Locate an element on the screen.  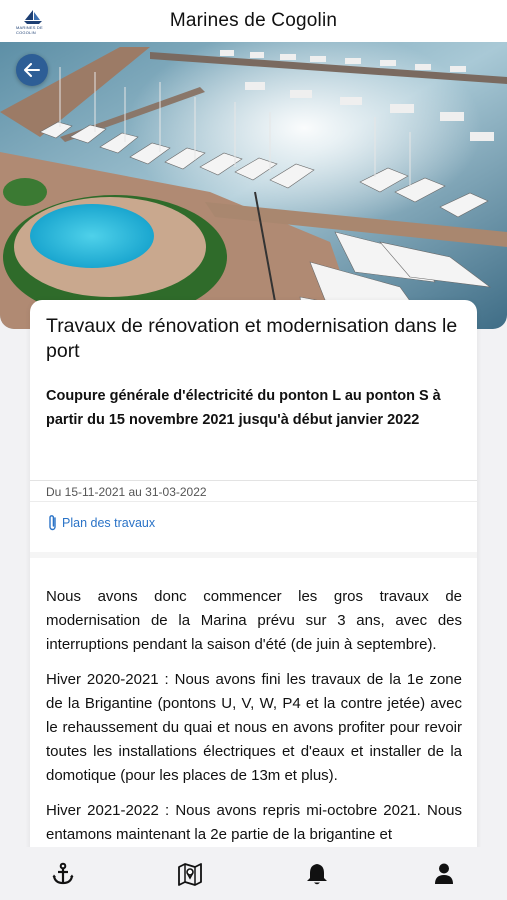
anchor-icon is located at coordinates (63, 873).